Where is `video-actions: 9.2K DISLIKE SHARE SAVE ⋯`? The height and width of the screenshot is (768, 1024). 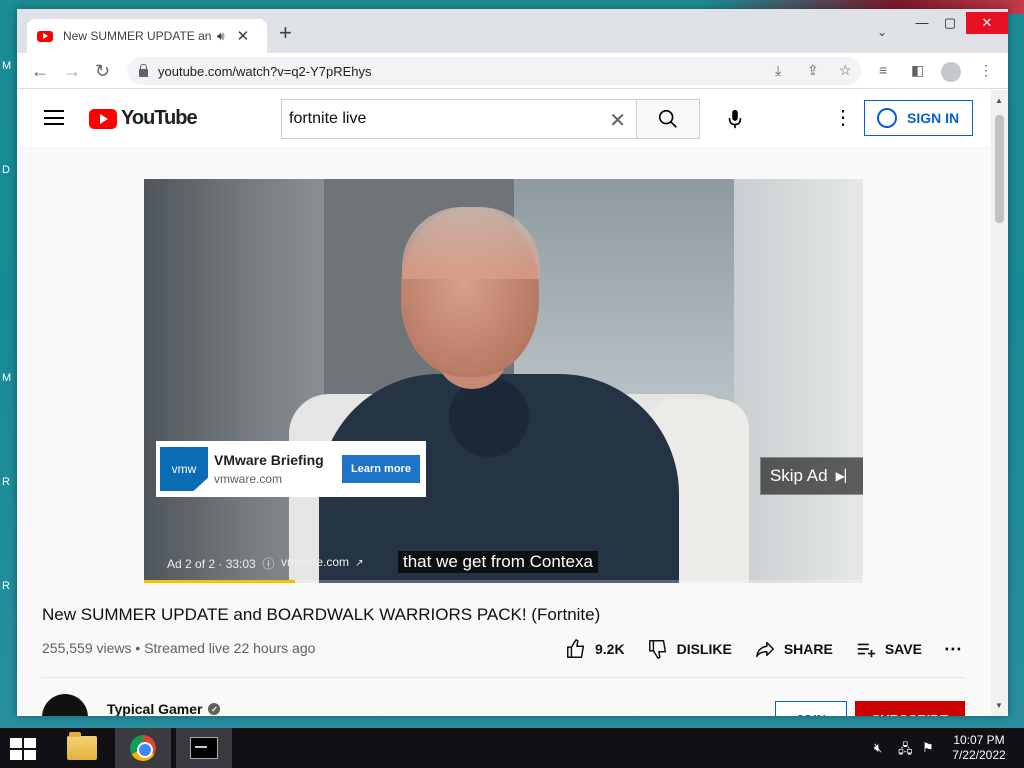 video-actions: 9.2K DISLIKE SHARE SAVE ⋯ is located at coordinates (774, 649).